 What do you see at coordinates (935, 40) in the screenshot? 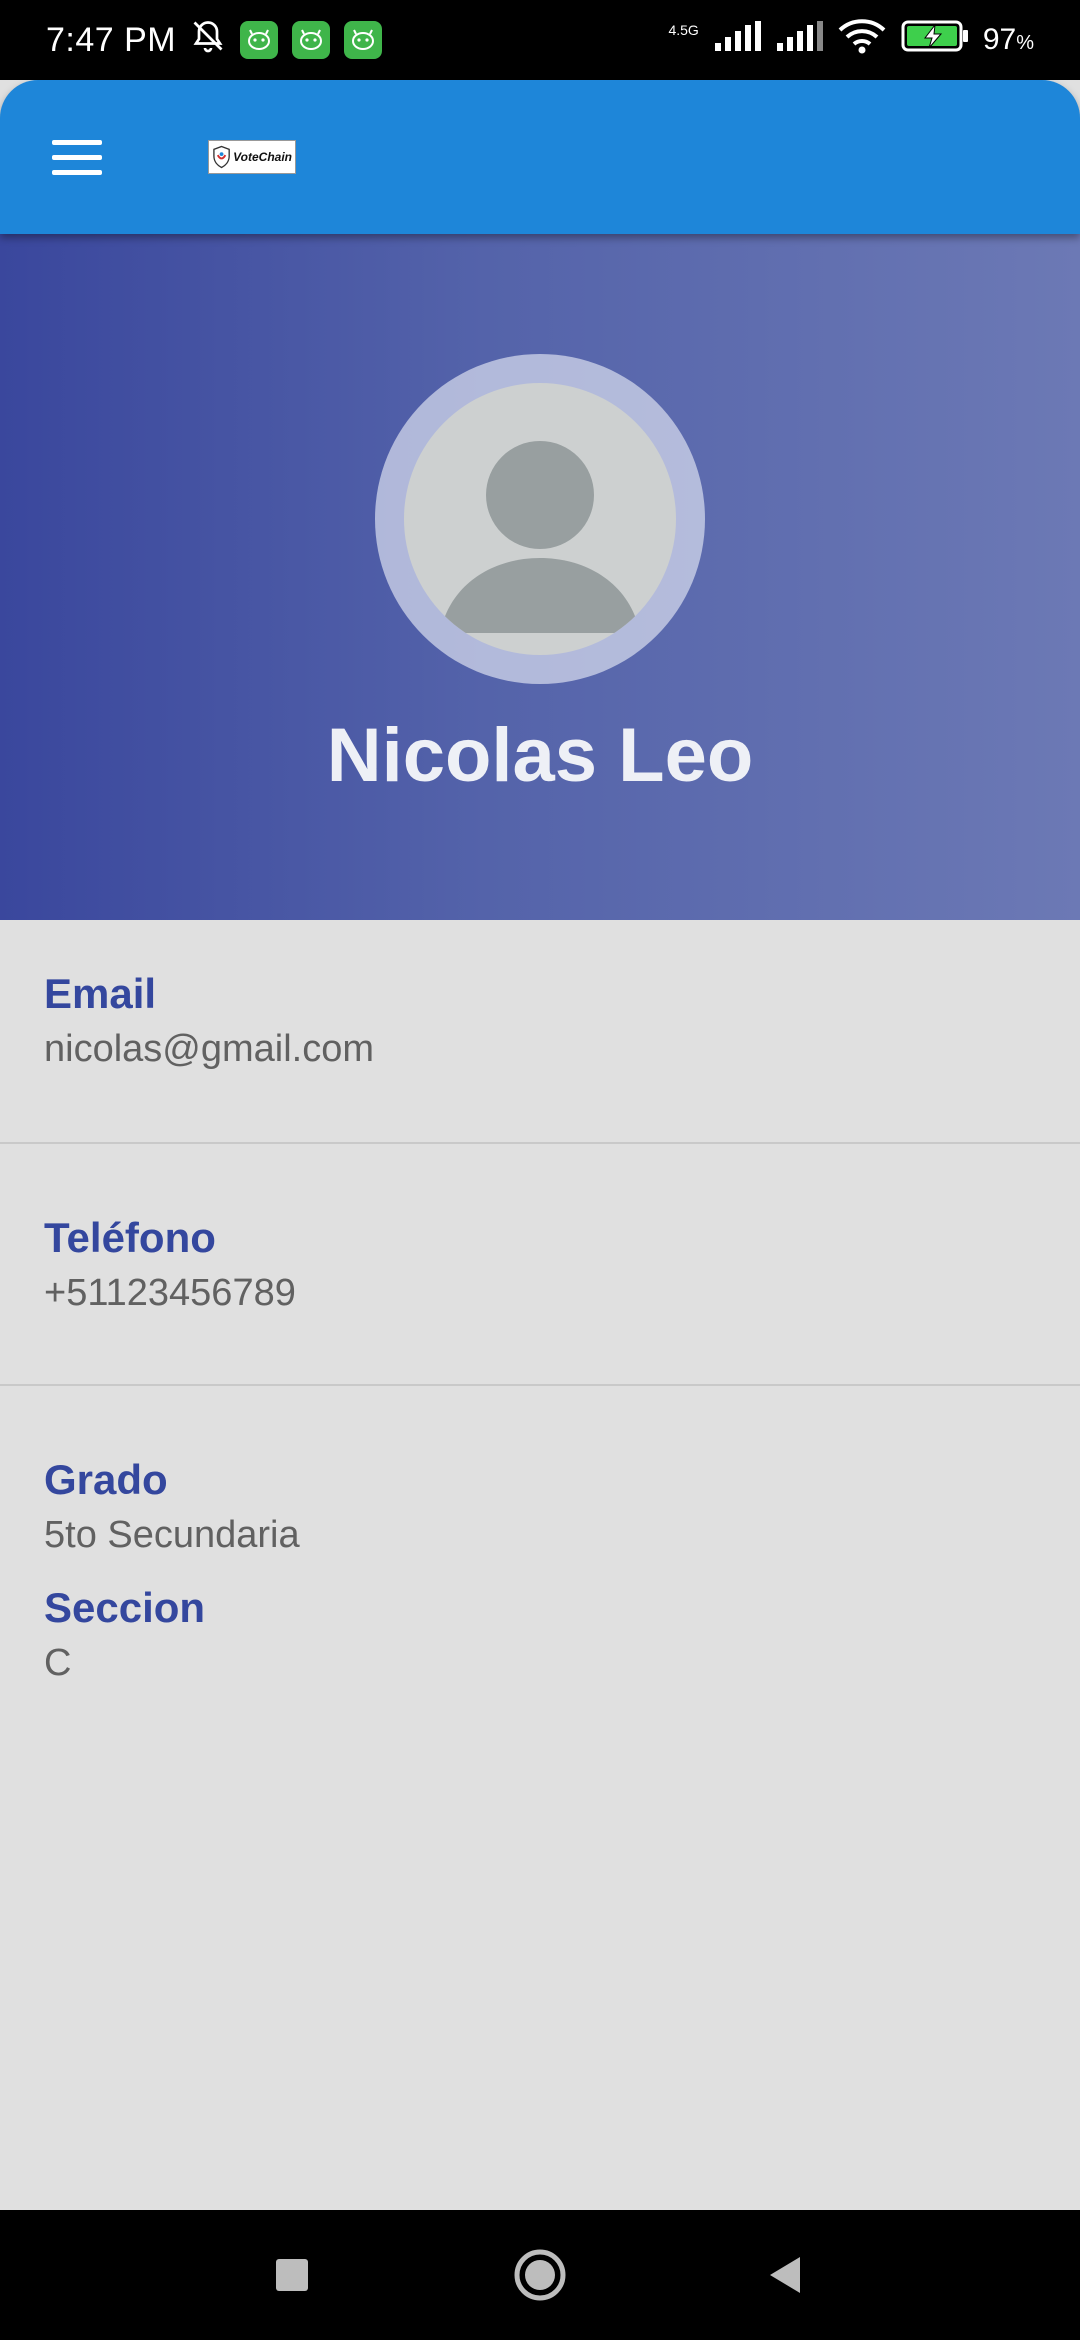
I see `battery-charging-icon` at bounding box center [935, 40].